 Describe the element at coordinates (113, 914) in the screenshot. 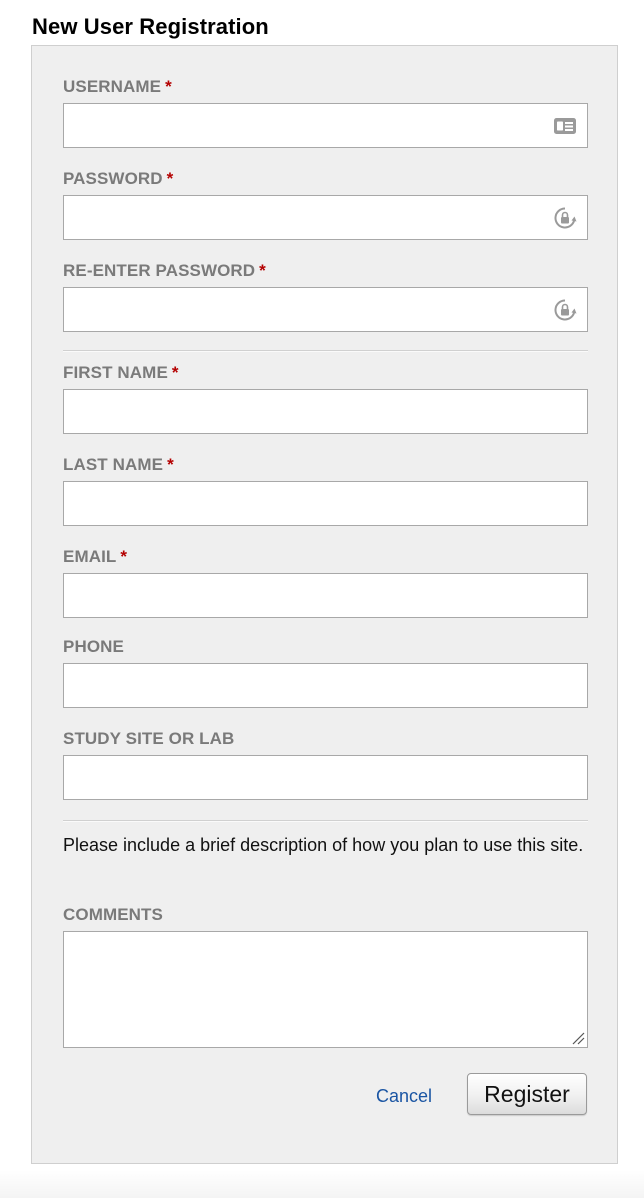

I see `comments-label: COMMENTS` at that location.